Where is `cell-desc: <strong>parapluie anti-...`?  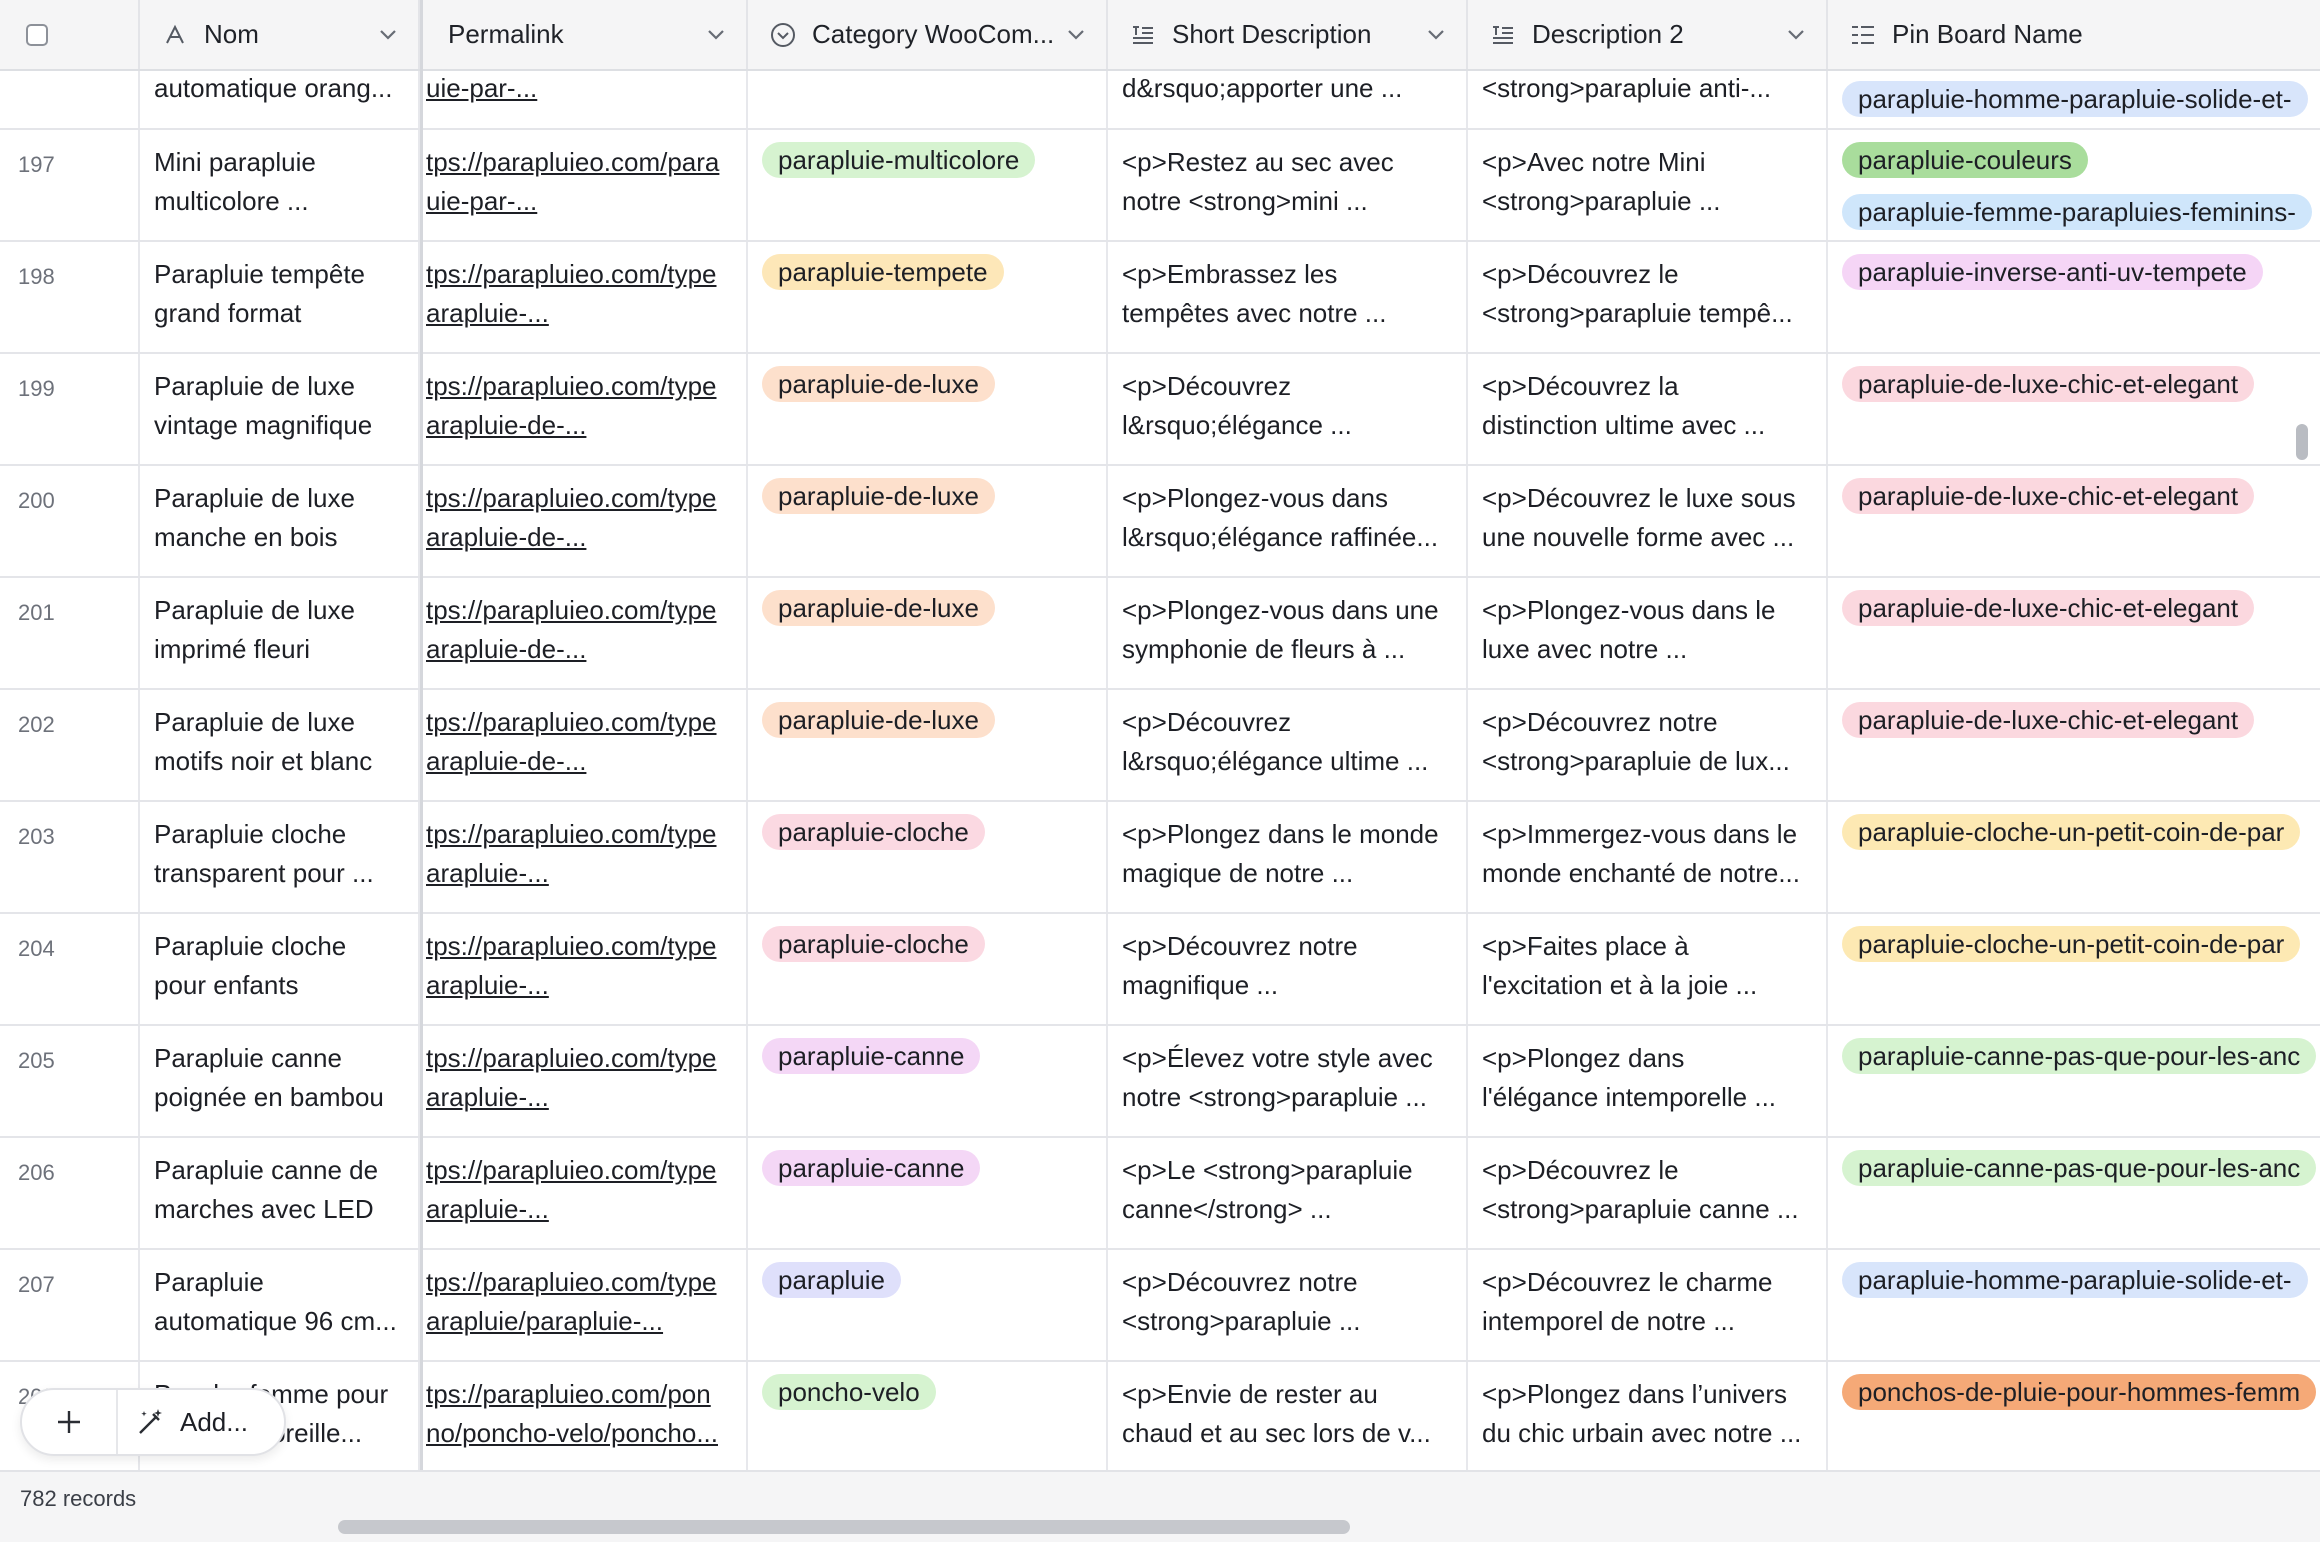
cell-desc: <strong>parapluie anti-... is located at coordinates (1648, 98).